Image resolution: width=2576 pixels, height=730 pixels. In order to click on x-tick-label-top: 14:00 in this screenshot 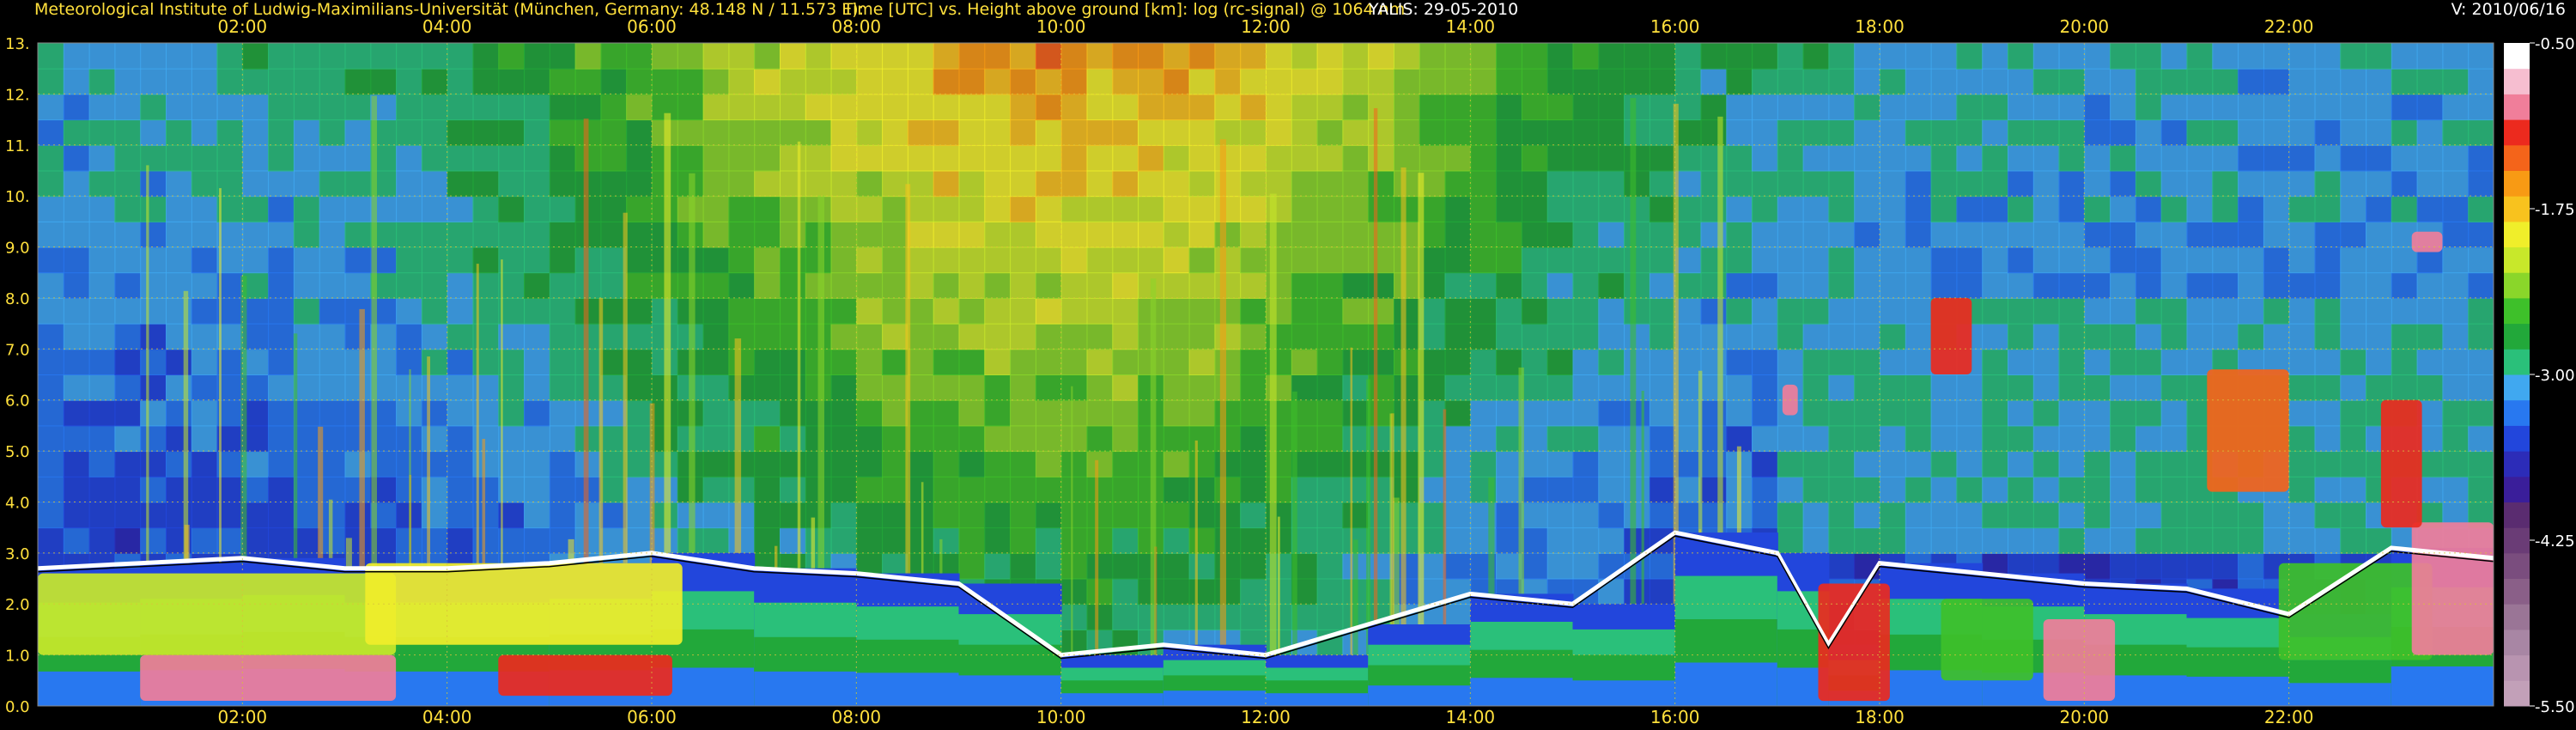, I will do `click(1471, 26)`.